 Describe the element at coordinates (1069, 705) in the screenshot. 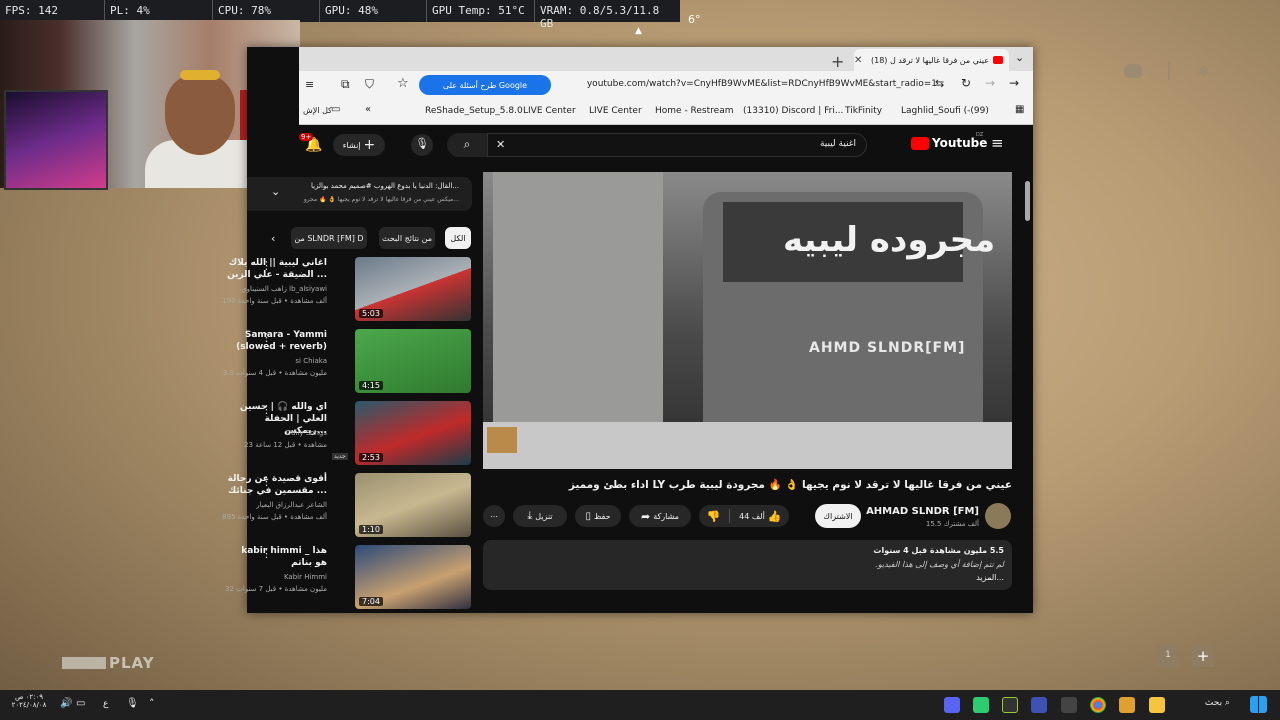

I see `terminal-taskbar-icon` at that location.